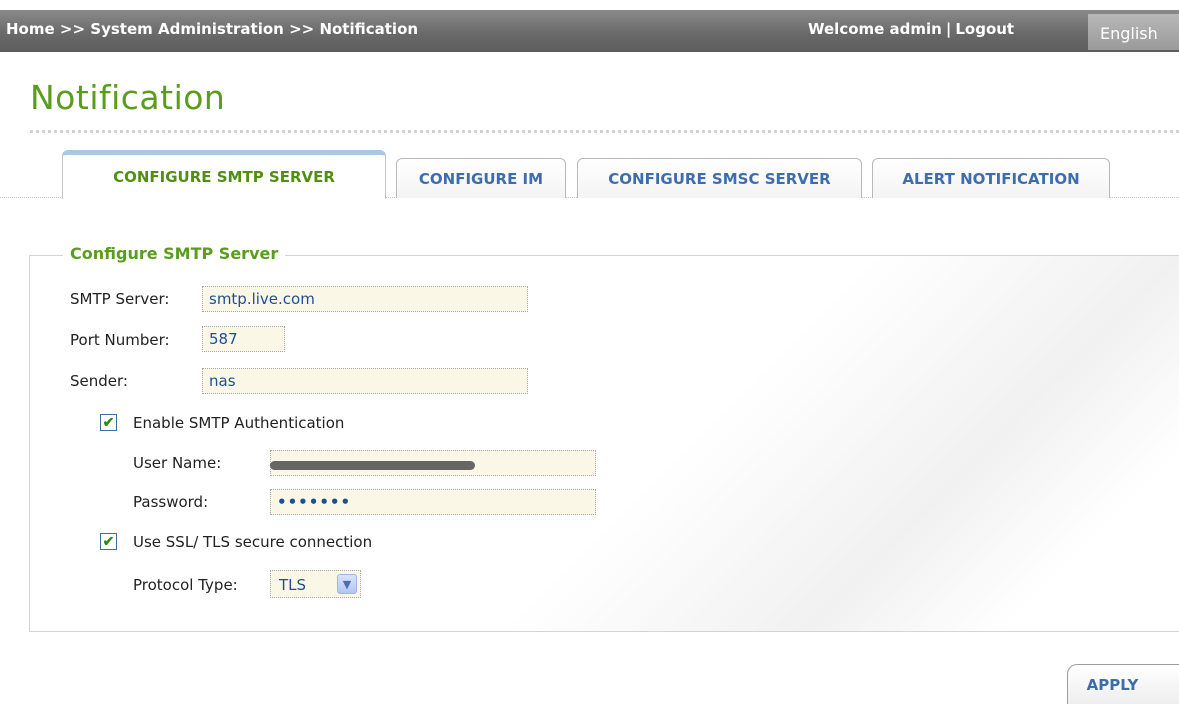 The width and height of the screenshot is (1179, 704). Describe the element at coordinates (253, 542) in the screenshot. I see `use-ssl-tls-label: Use SSL/ TLS secure connection` at that location.